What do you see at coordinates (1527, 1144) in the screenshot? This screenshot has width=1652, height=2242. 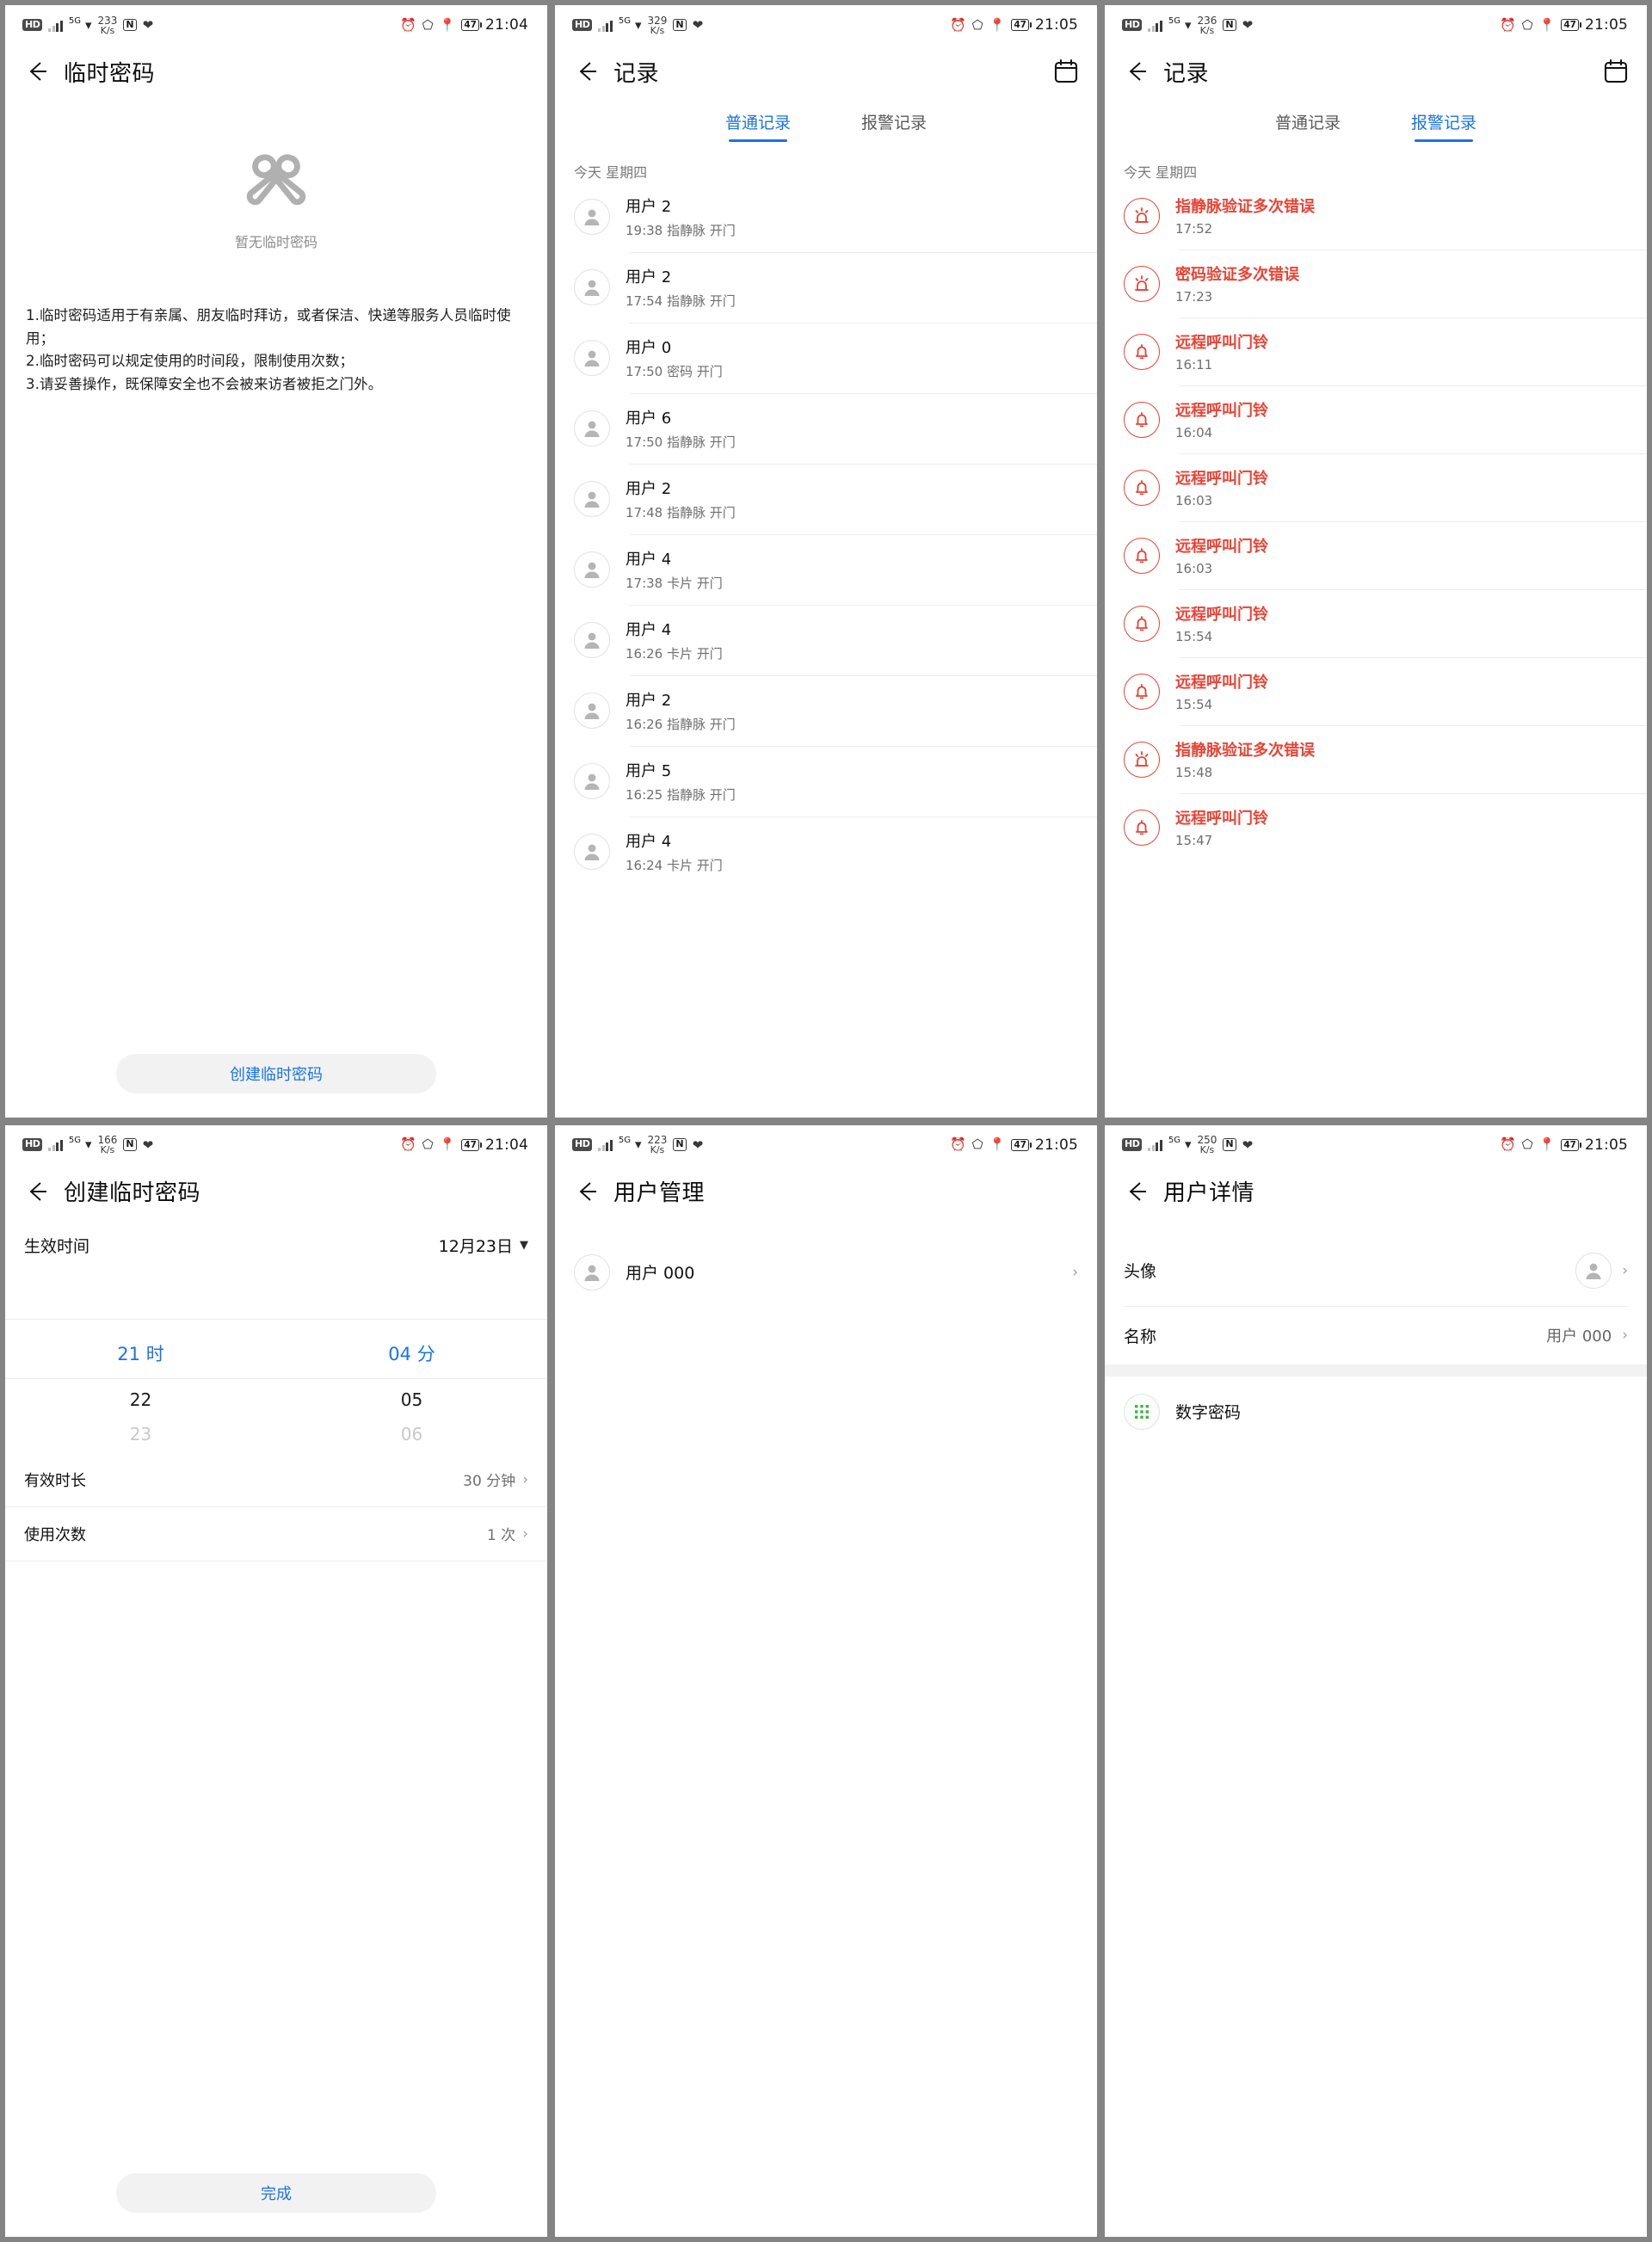 I see `bluetooth-icon: ⬠` at bounding box center [1527, 1144].